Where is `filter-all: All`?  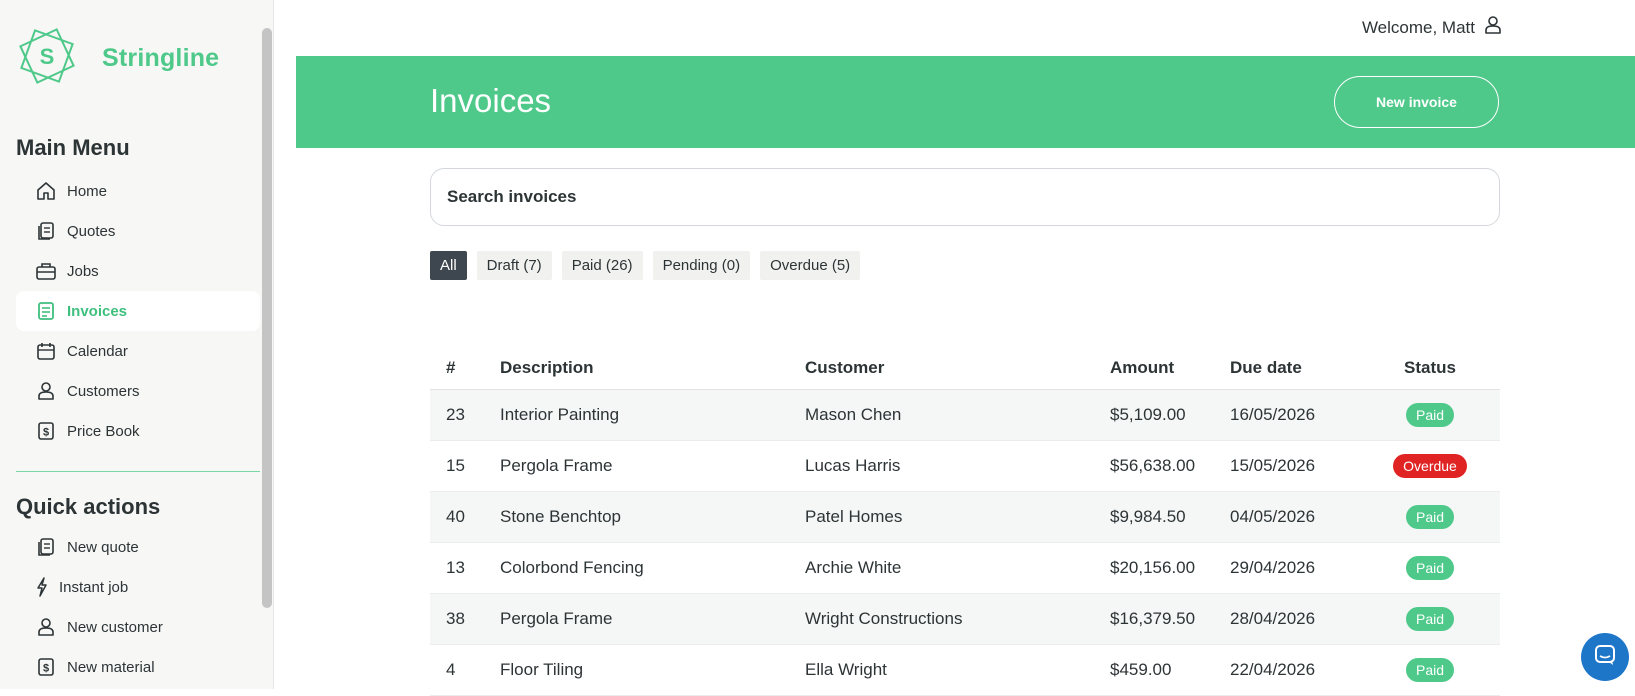 filter-all: All is located at coordinates (448, 265).